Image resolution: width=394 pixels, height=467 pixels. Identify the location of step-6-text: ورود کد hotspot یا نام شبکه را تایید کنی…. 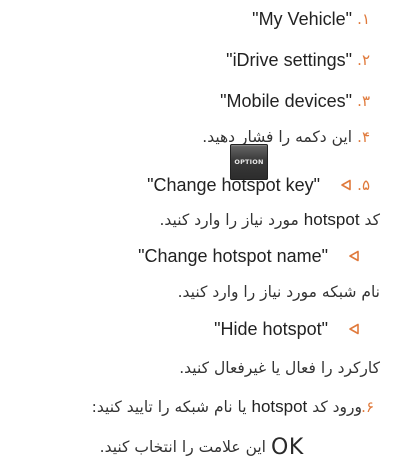
(226, 406).